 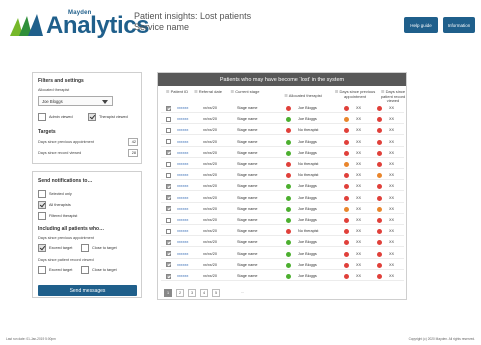 What do you see at coordinates (245, 92) in the screenshot?
I see `col-current-stage: ☰ Current stage` at bounding box center [245, 92].